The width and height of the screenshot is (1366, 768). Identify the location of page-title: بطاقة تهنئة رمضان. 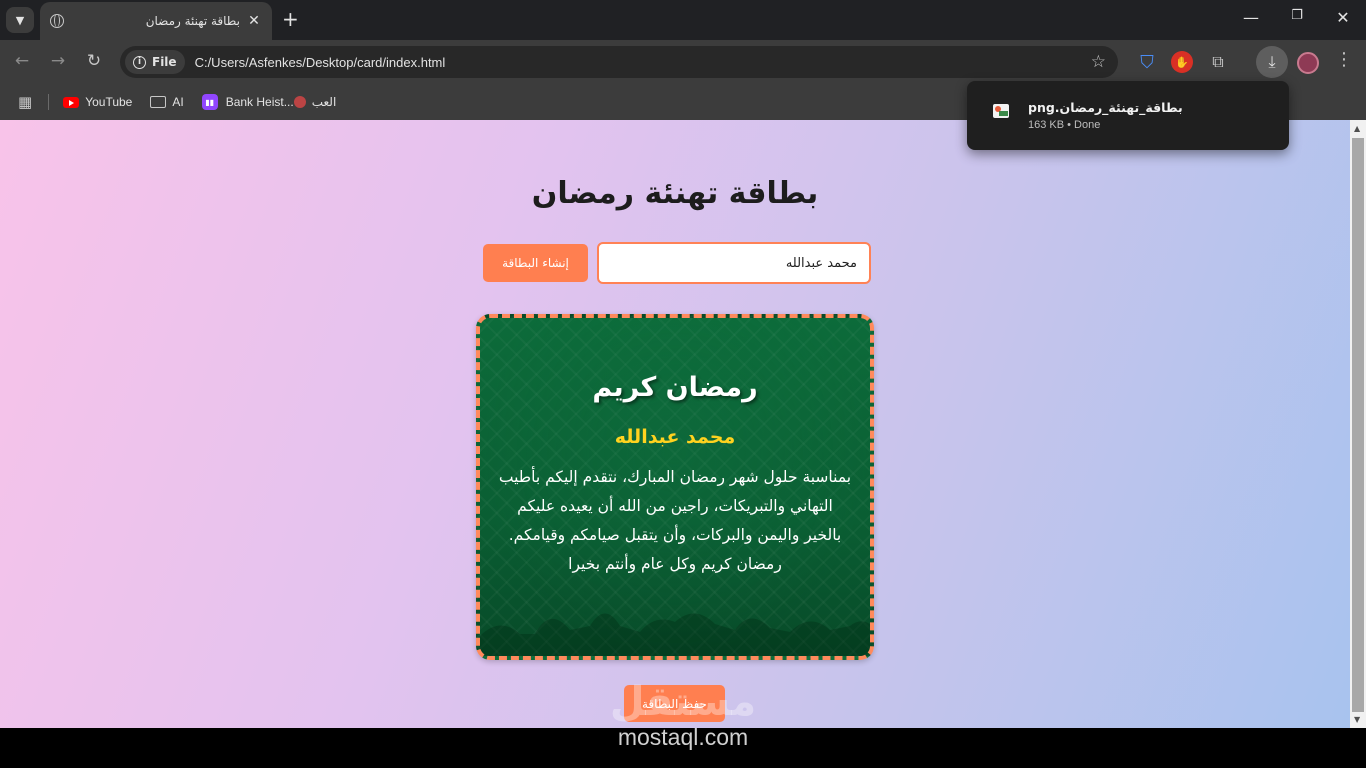
(675, 193).